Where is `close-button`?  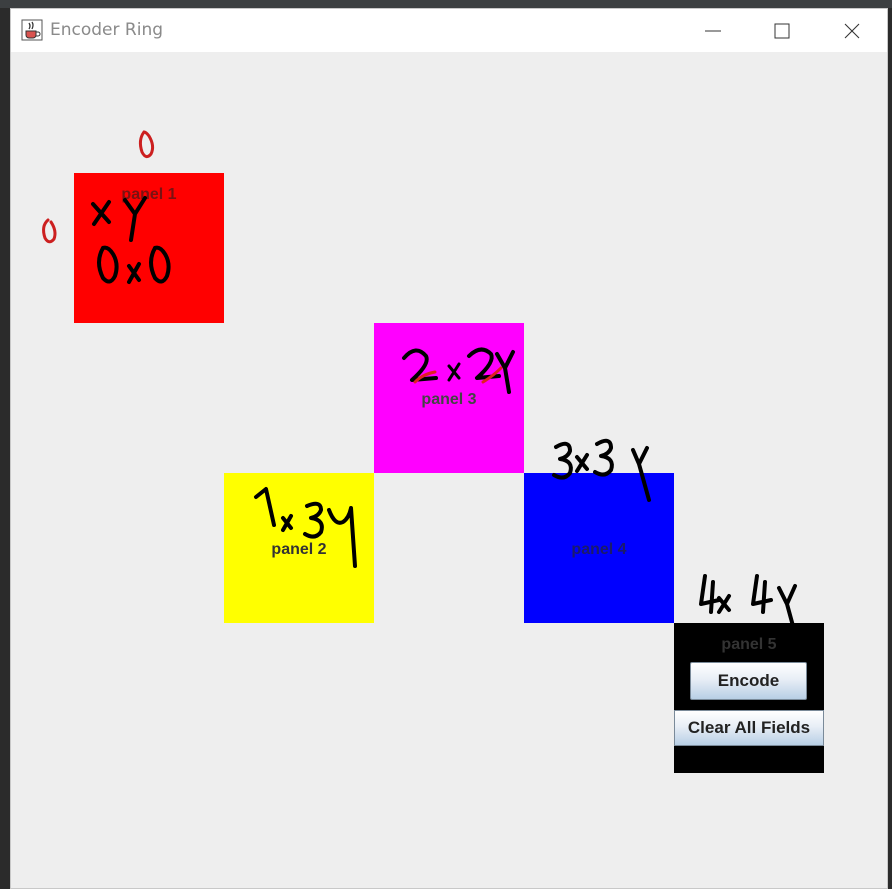
close-button is located at coordinates (852, 30).